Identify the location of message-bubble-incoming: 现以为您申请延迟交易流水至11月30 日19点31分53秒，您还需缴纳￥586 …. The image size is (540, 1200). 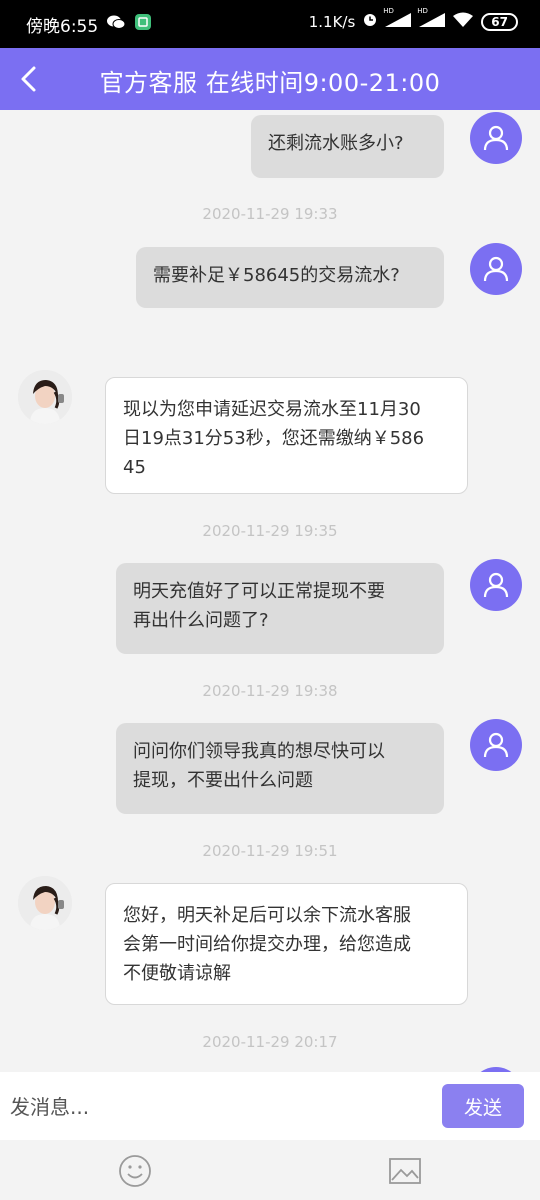
(286, 435).